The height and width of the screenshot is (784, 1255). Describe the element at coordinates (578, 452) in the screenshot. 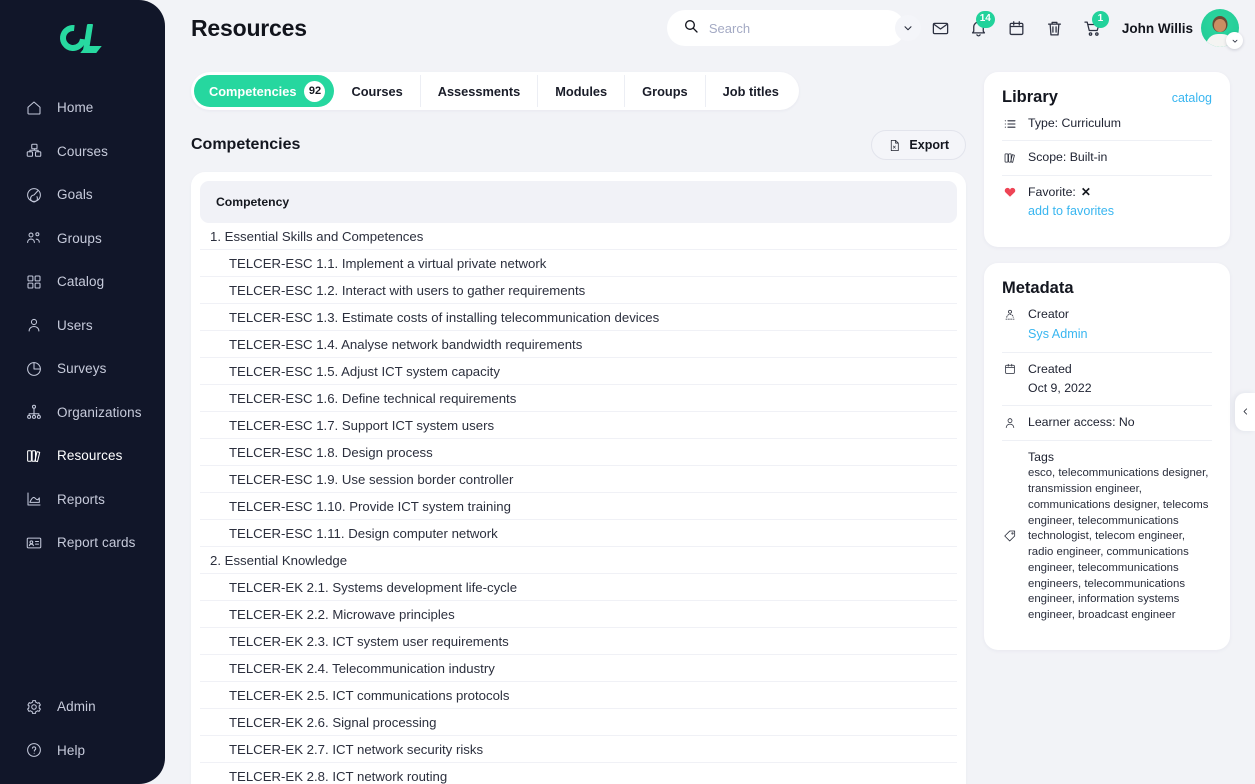

I see `table-row: TELCER-ESC 1.8. Design process` at that location.